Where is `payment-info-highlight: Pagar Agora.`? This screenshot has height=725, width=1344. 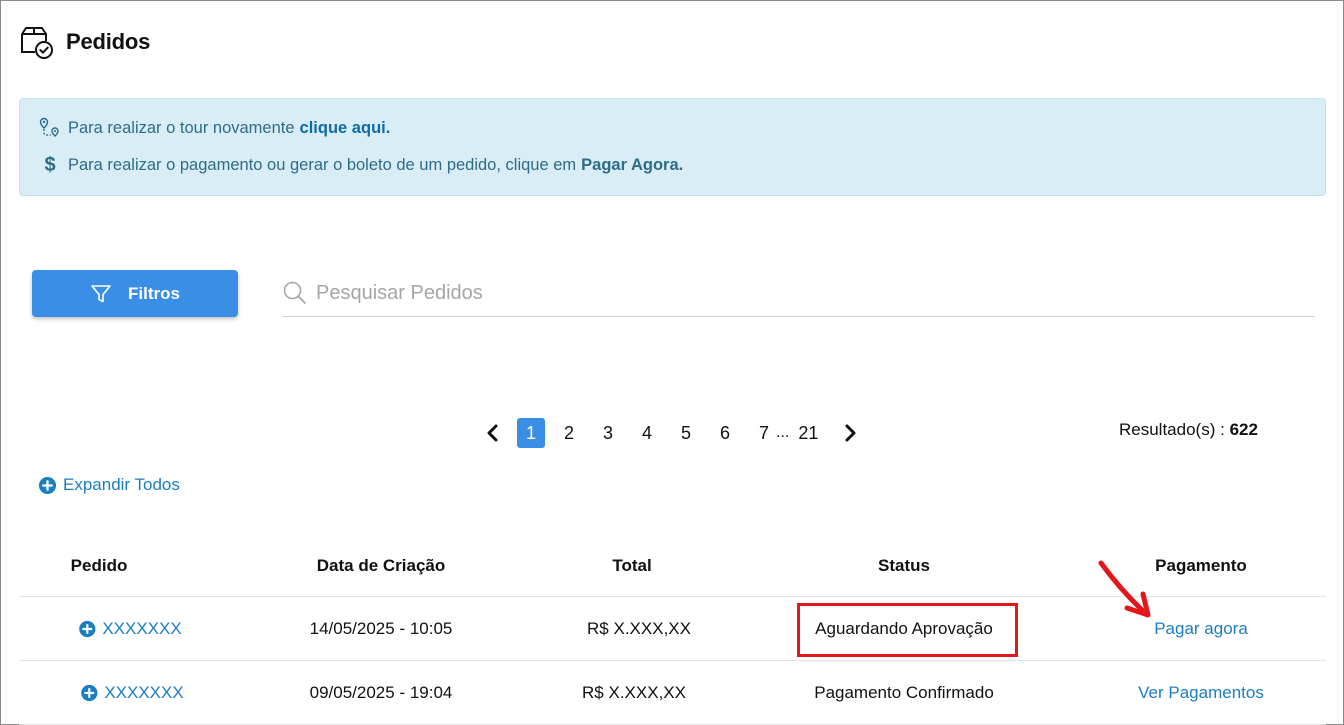 payment-info-highlight: Pagar Agora. is located at coordinates (632, 164).